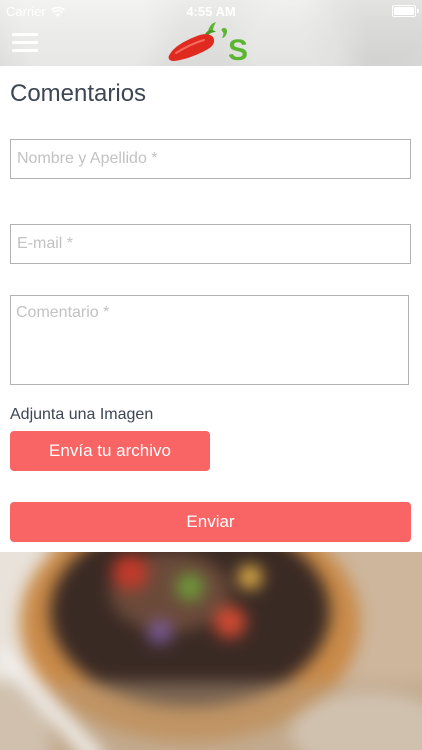 The height and width of the screenshot is (750, 422). What do you see at coordinates (405, 11) in the screenshot?
I see `battery-icon` at bounding box center [405, 11].